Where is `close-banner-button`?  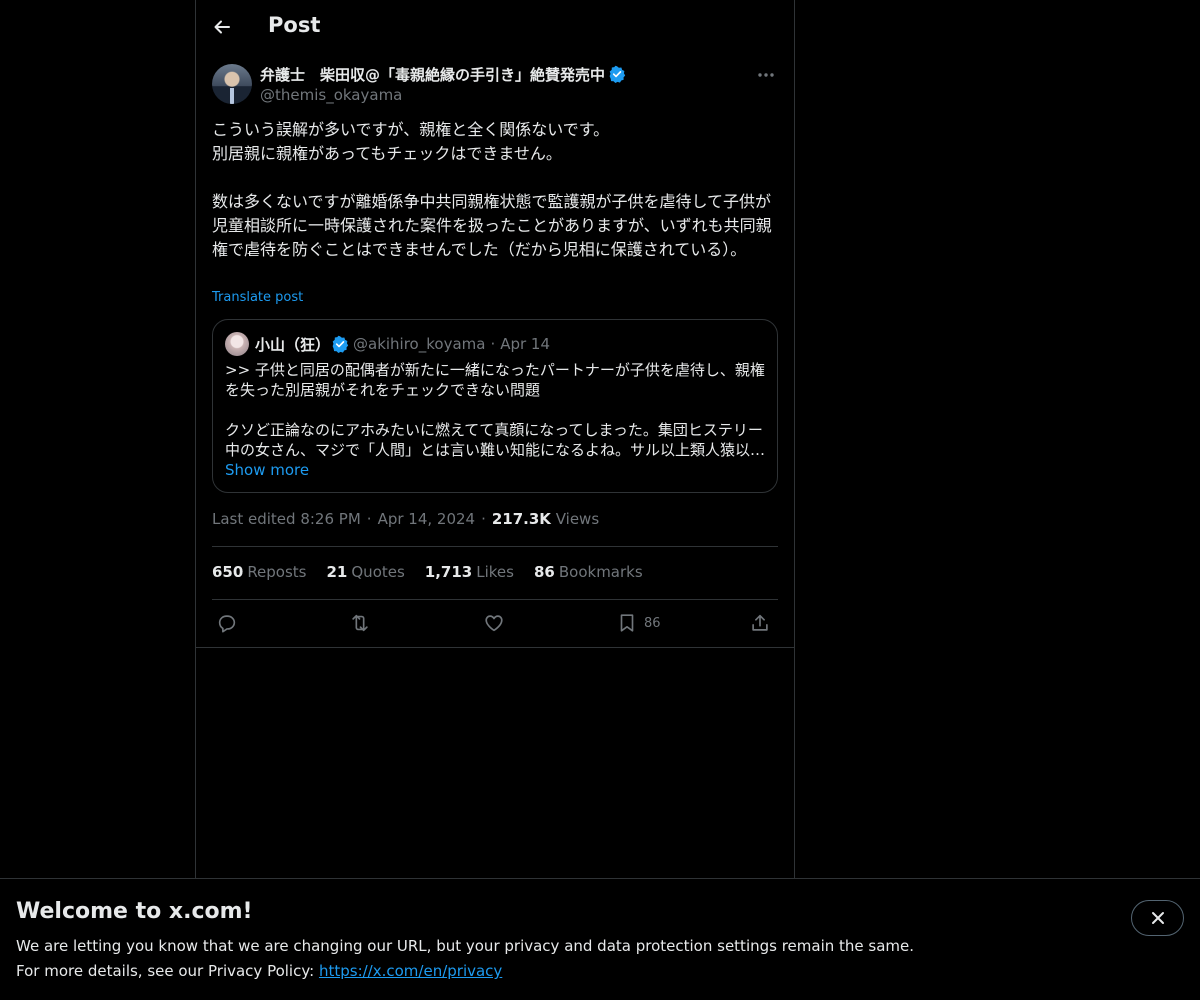 close-banner-button is located at coordinates (1157, 918).